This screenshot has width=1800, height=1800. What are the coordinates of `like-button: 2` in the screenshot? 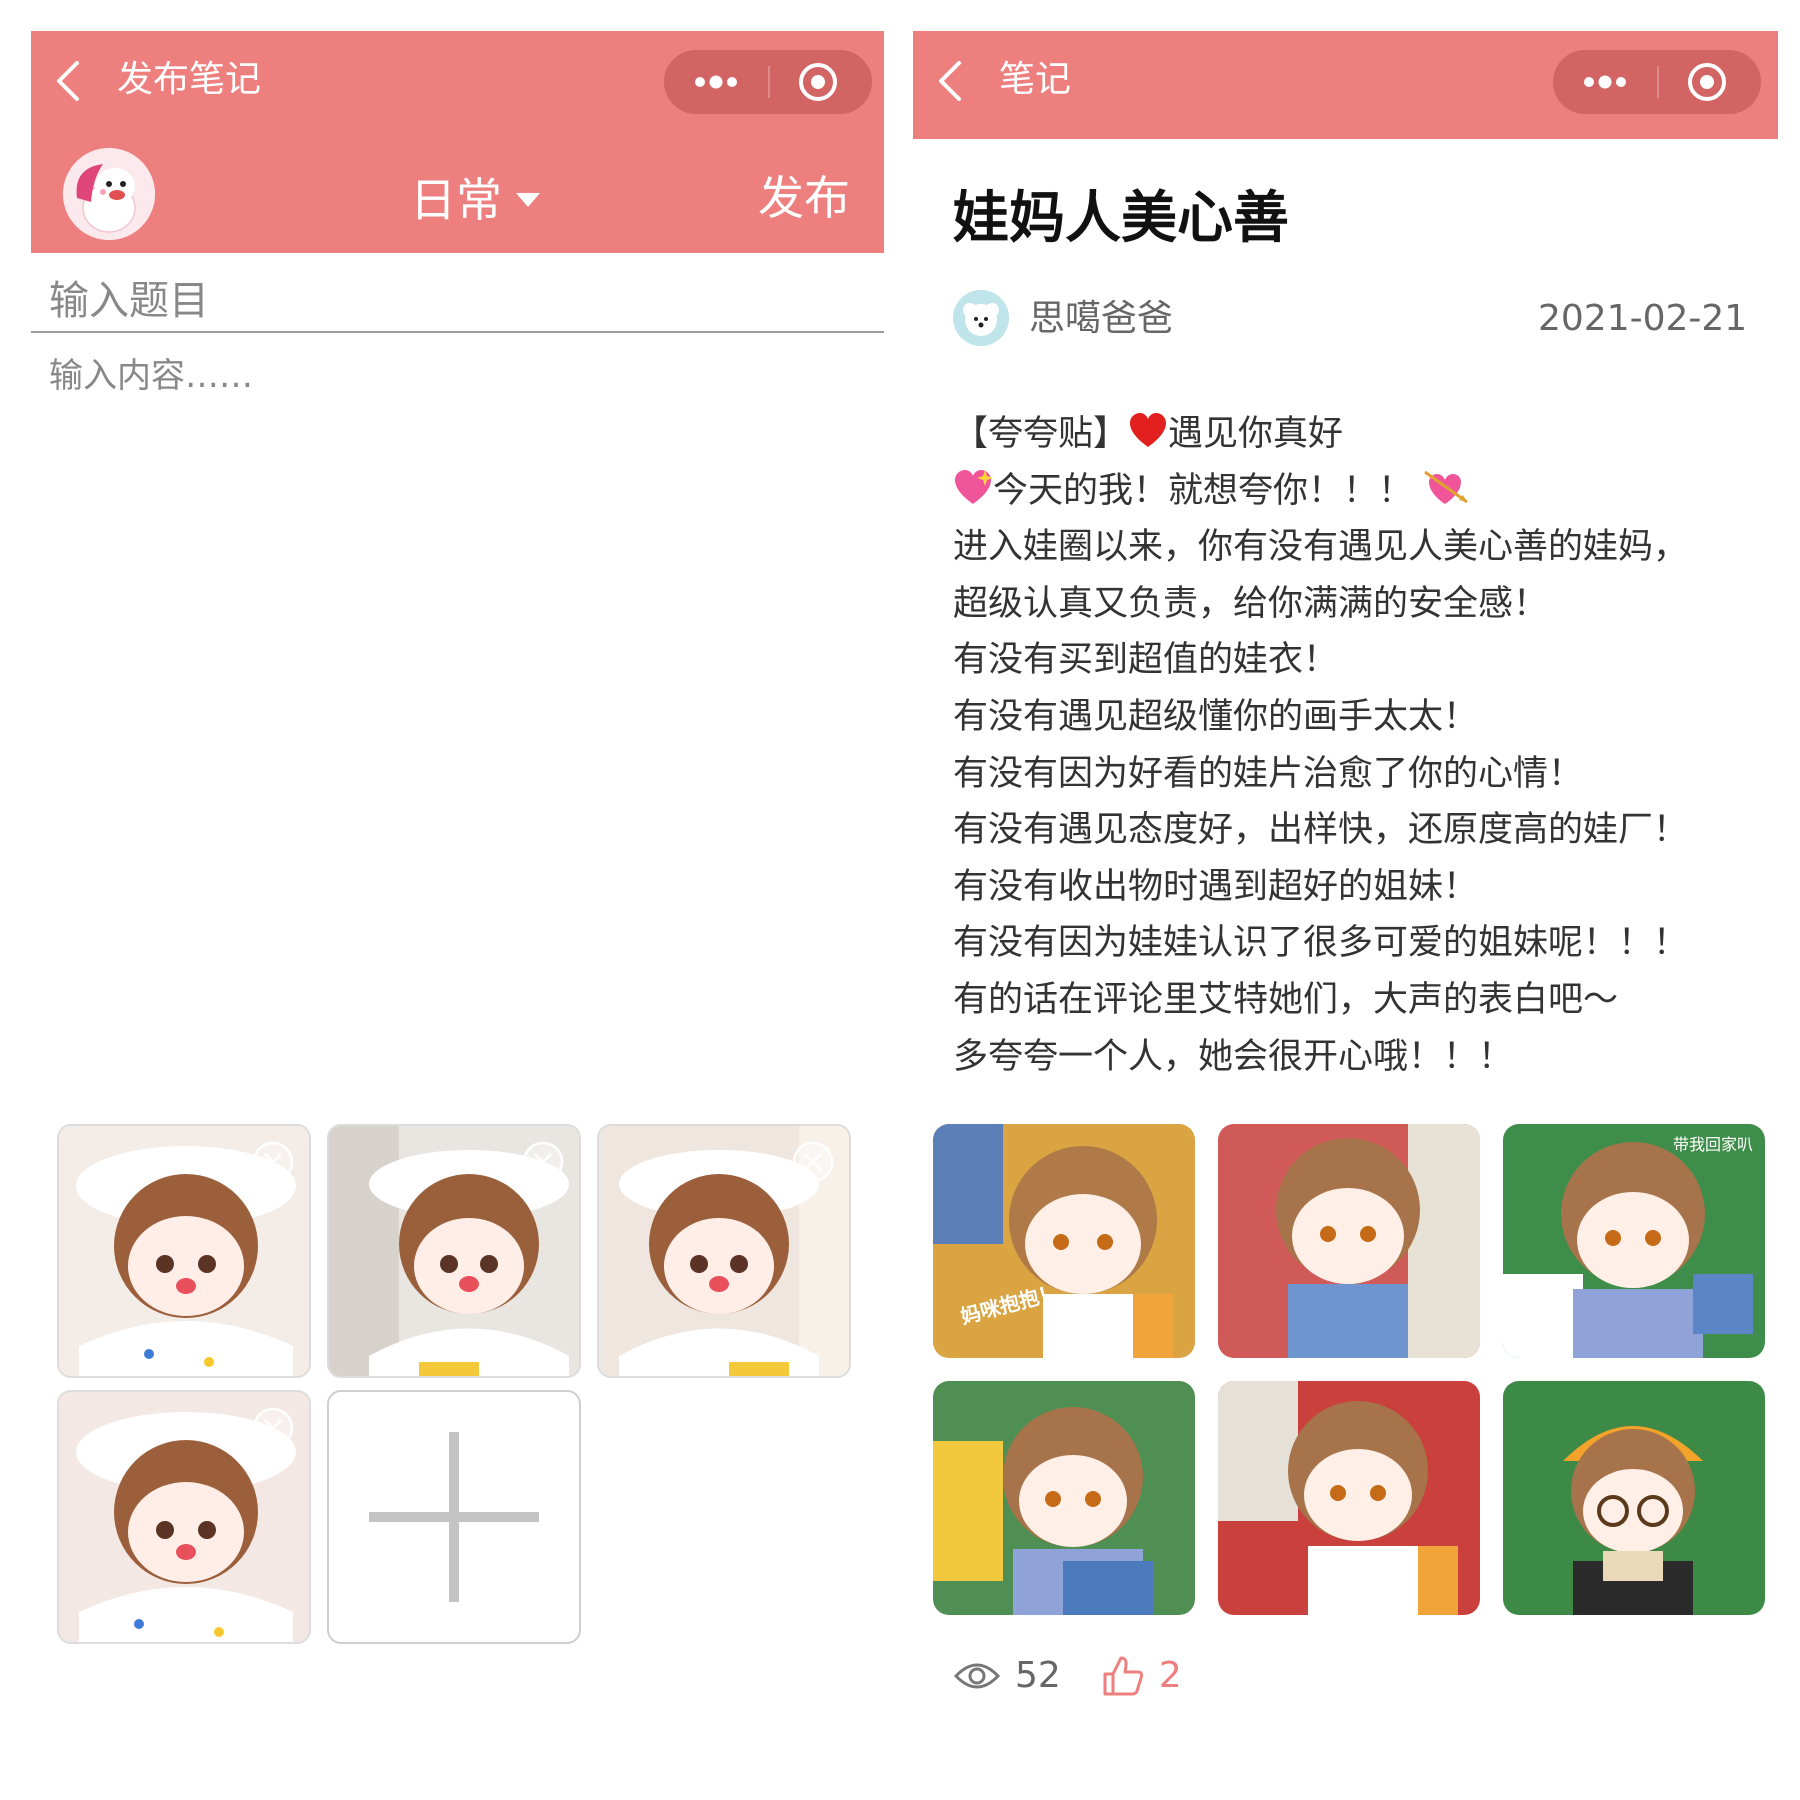 It's located at (1141, 1676).